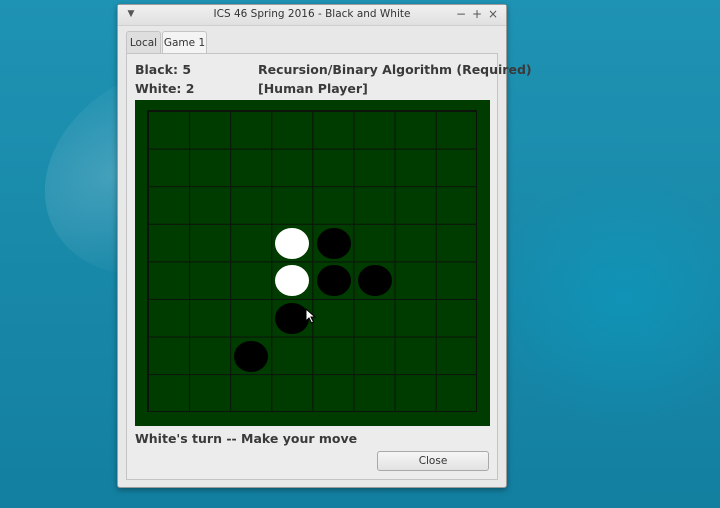  I want to click on window-title: ICS 46 Spring 2016 - Black and White, so click(312, 14).